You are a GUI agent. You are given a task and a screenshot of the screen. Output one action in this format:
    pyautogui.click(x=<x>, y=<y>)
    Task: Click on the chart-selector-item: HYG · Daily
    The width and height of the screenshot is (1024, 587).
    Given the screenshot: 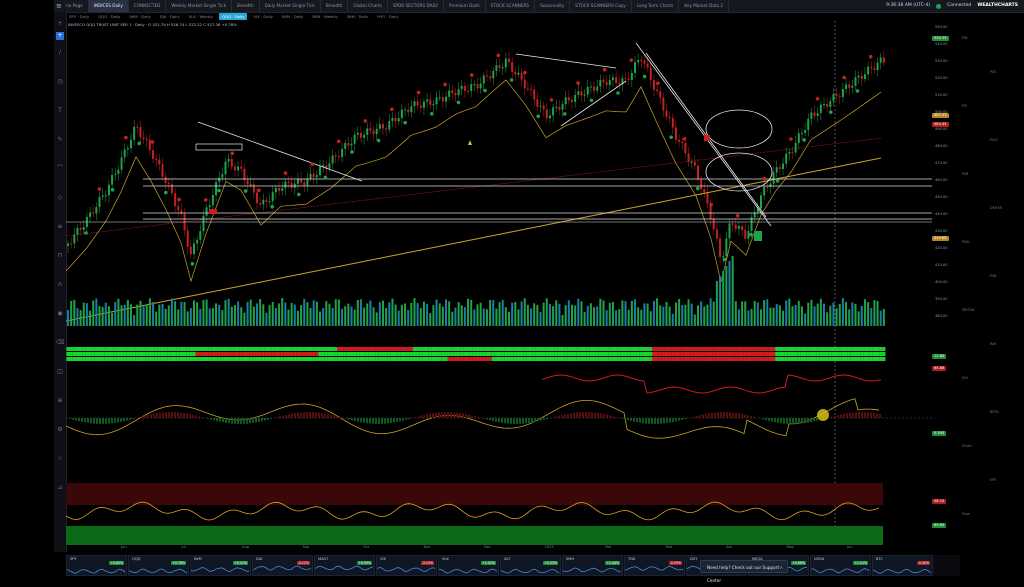 What is the action you would take?
    pyautogui.click(x=387, y=16)
    